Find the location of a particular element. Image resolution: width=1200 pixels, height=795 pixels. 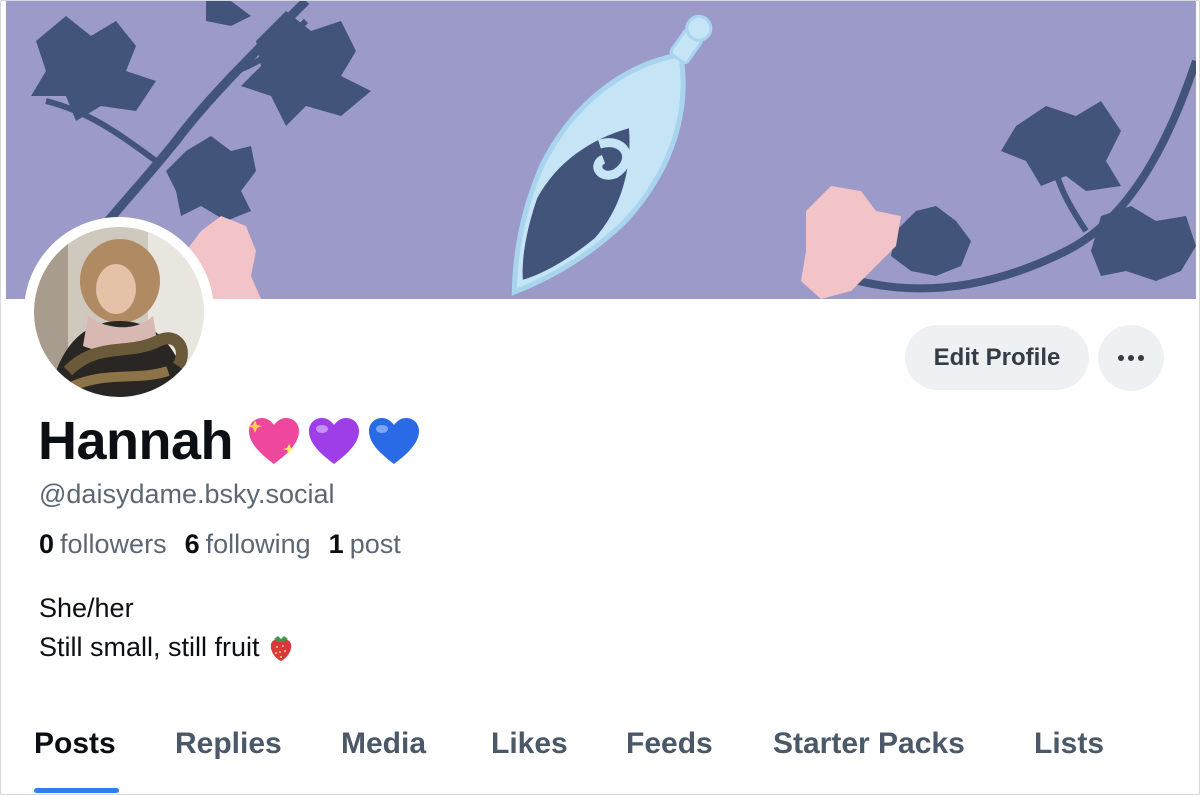

bio-line-text: Still small, still fruit is located at coordinates (149, 647).